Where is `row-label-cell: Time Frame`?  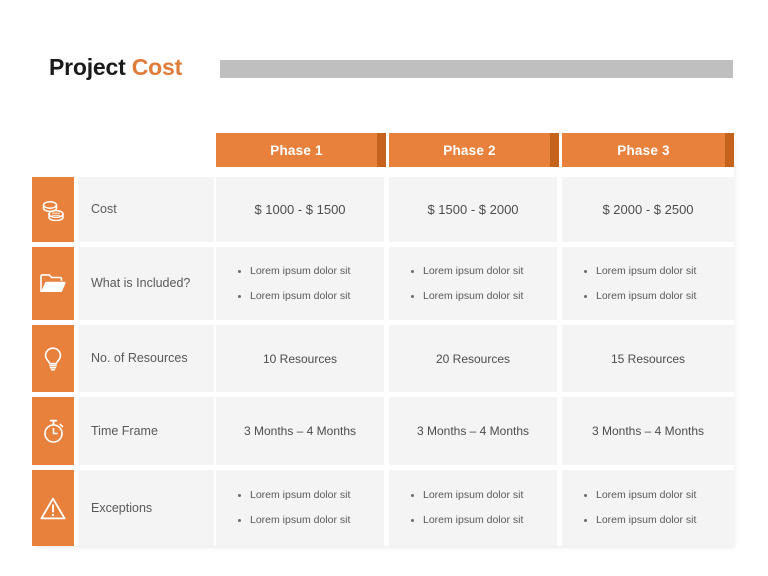
row-label-cell: Time Frame is located at coordinates (146, 431).